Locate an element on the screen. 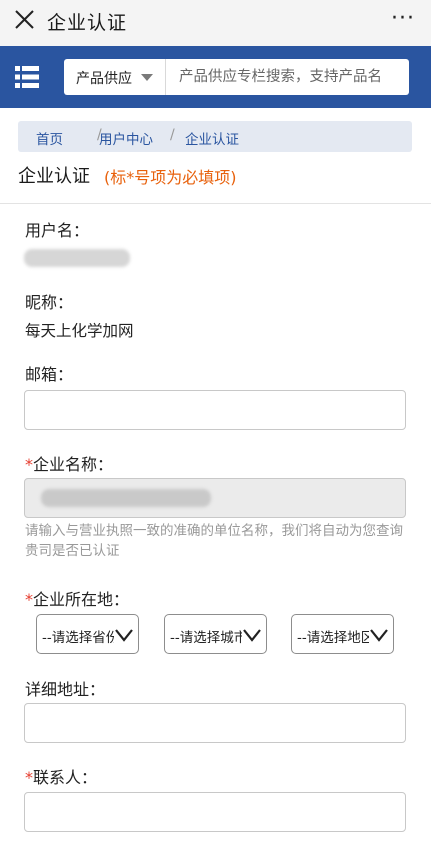 The height and width of the screenshot is (841, 431). address-label: 详细地址： is located at coordinates (65, 689).